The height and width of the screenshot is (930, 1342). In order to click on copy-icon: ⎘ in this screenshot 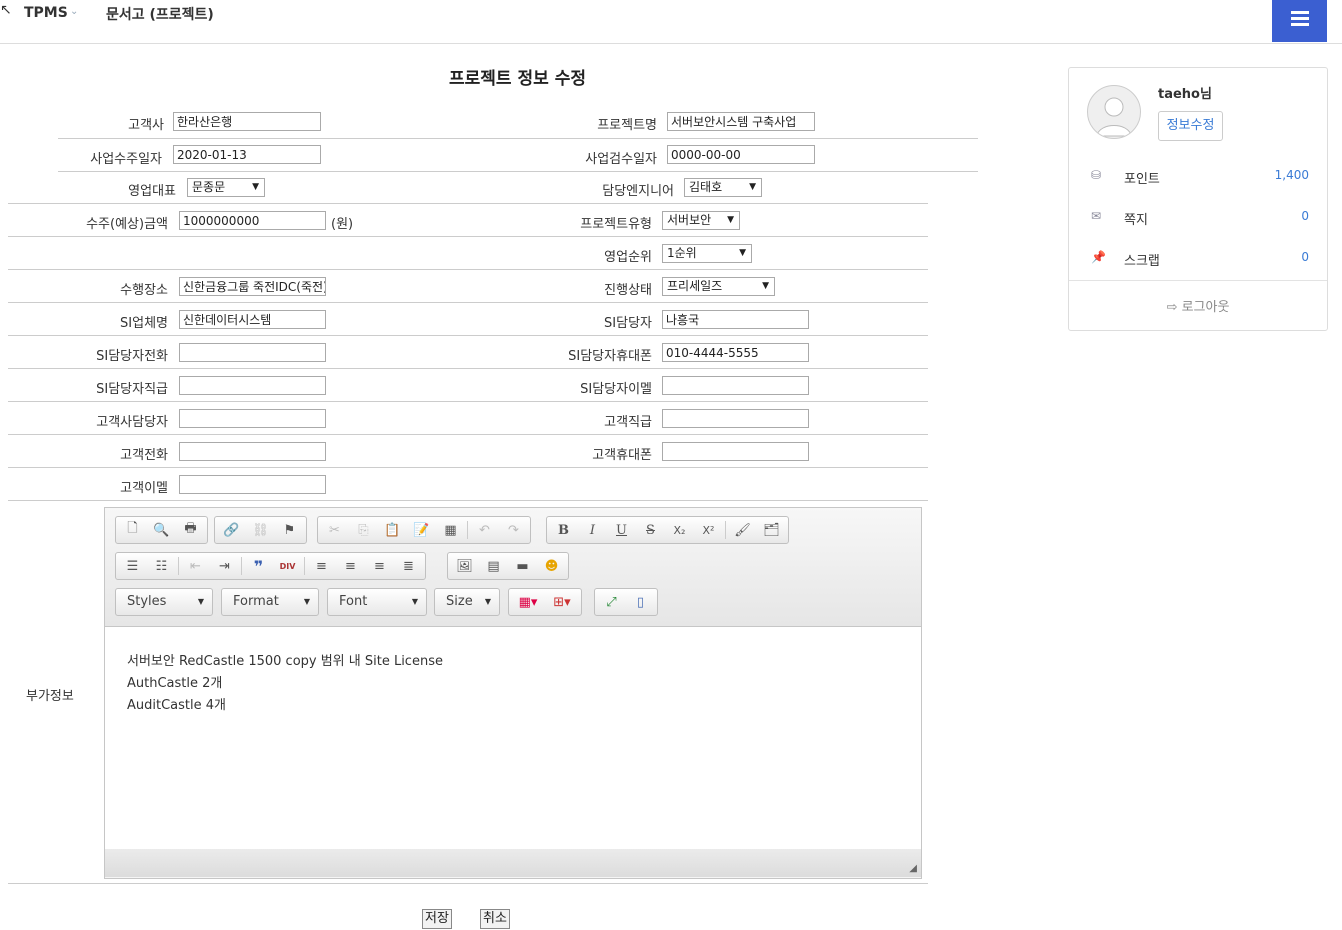, I will do `click(363, 530)`.